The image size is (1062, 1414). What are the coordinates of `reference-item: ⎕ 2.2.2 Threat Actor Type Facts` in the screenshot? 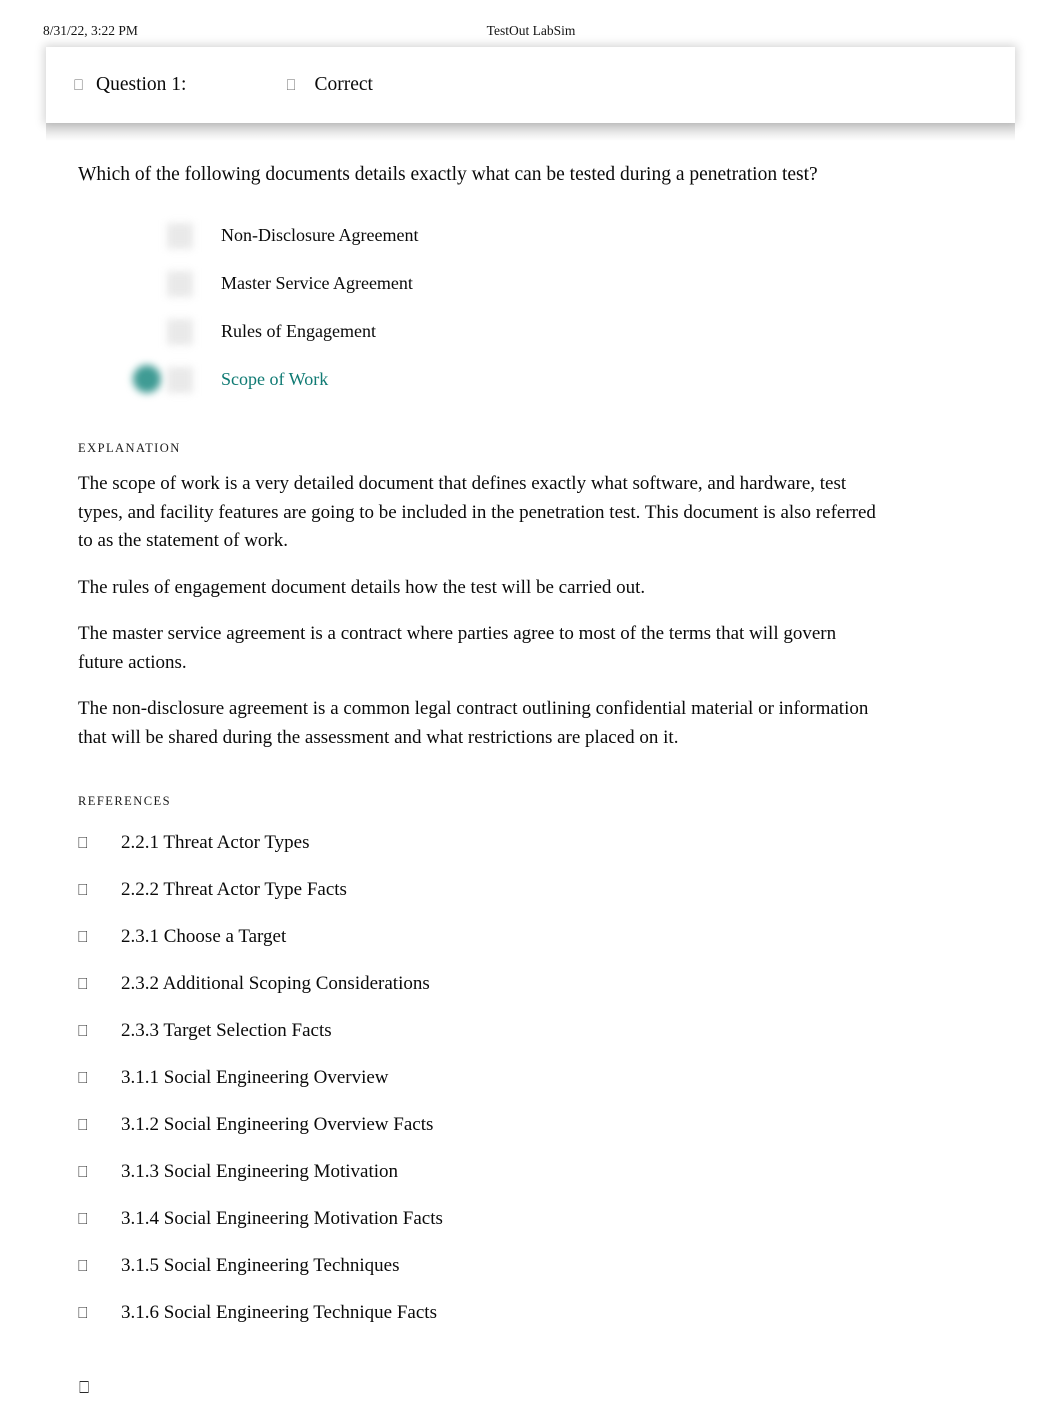 It's located at (531, 889).